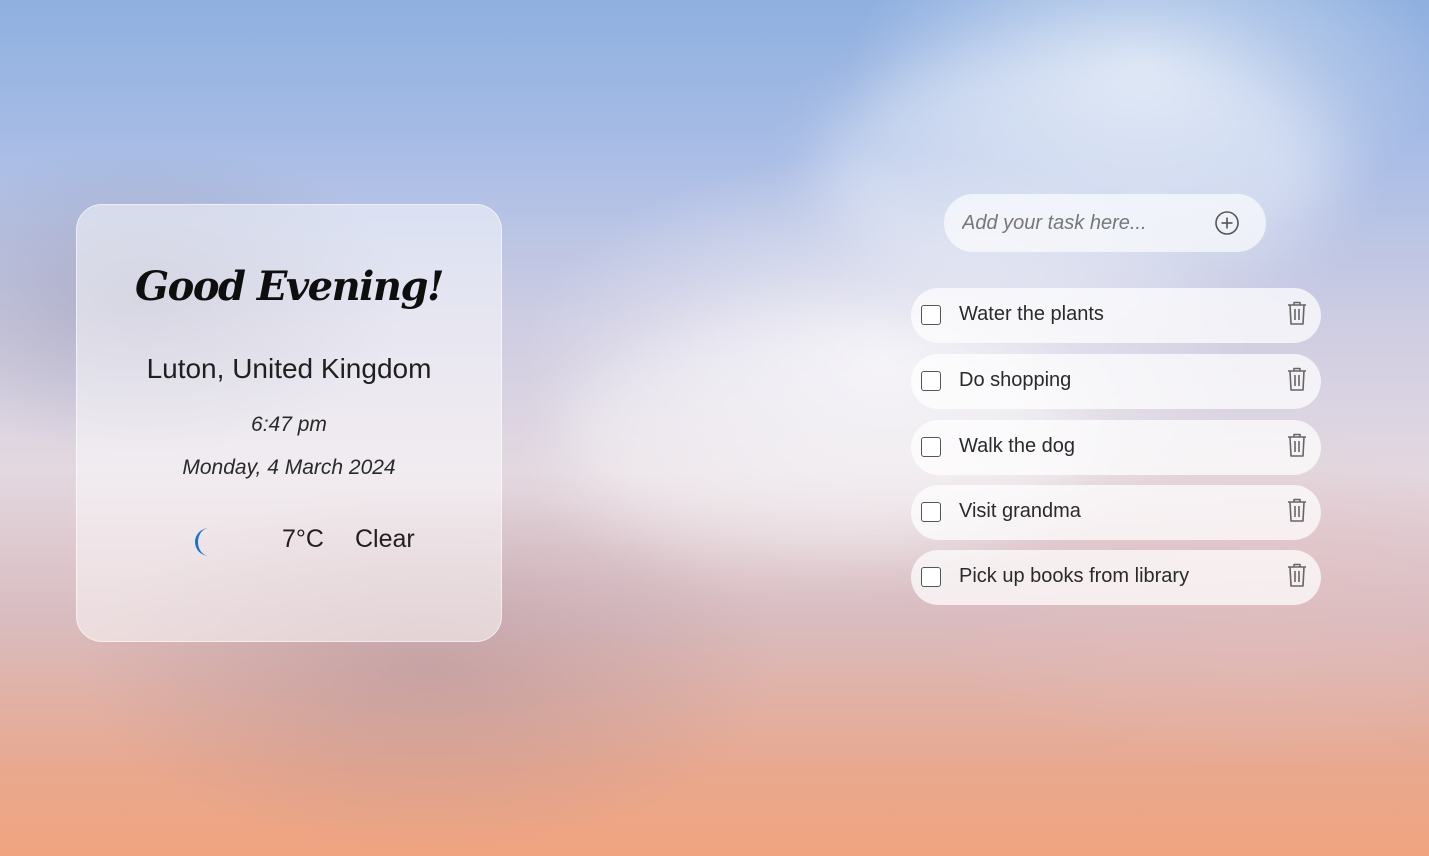 The image size is (1429, 856). I want to click on weather-condition-text: Clear, so click(385, 539).